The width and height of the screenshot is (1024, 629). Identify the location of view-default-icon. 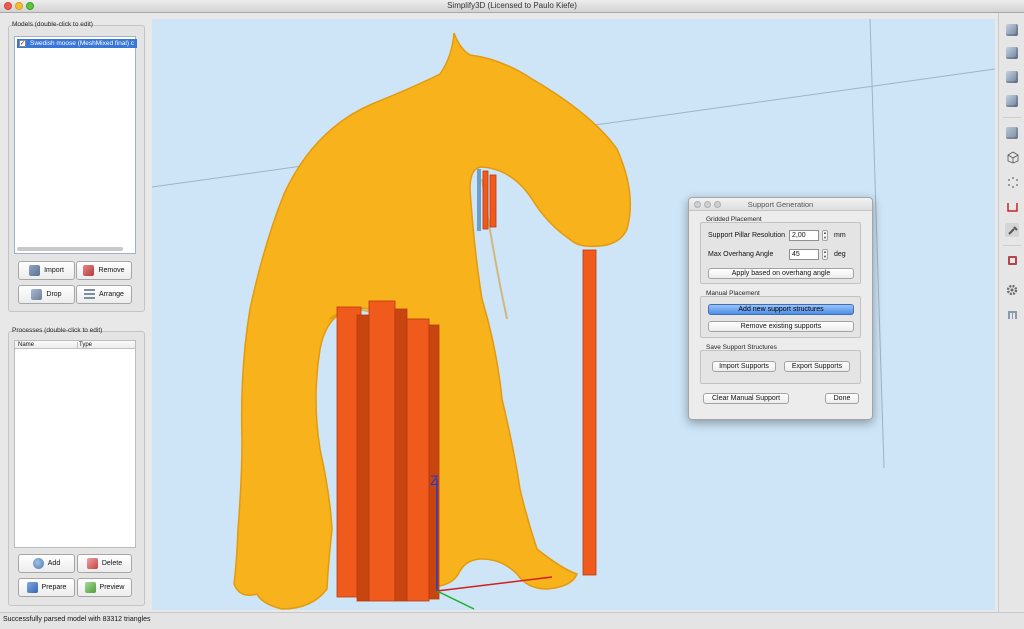
(1012, 30).